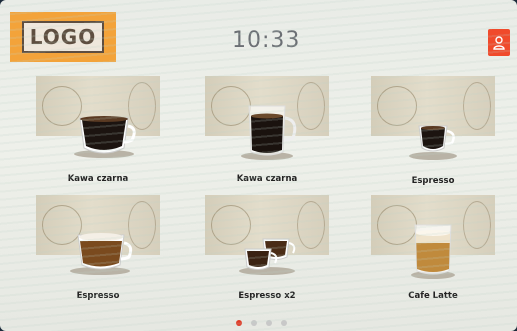  What do you see at coordinates (267, 296) in the screenshot?
I see `drink-label: Espresso x2` at bounding box center [267, 296].